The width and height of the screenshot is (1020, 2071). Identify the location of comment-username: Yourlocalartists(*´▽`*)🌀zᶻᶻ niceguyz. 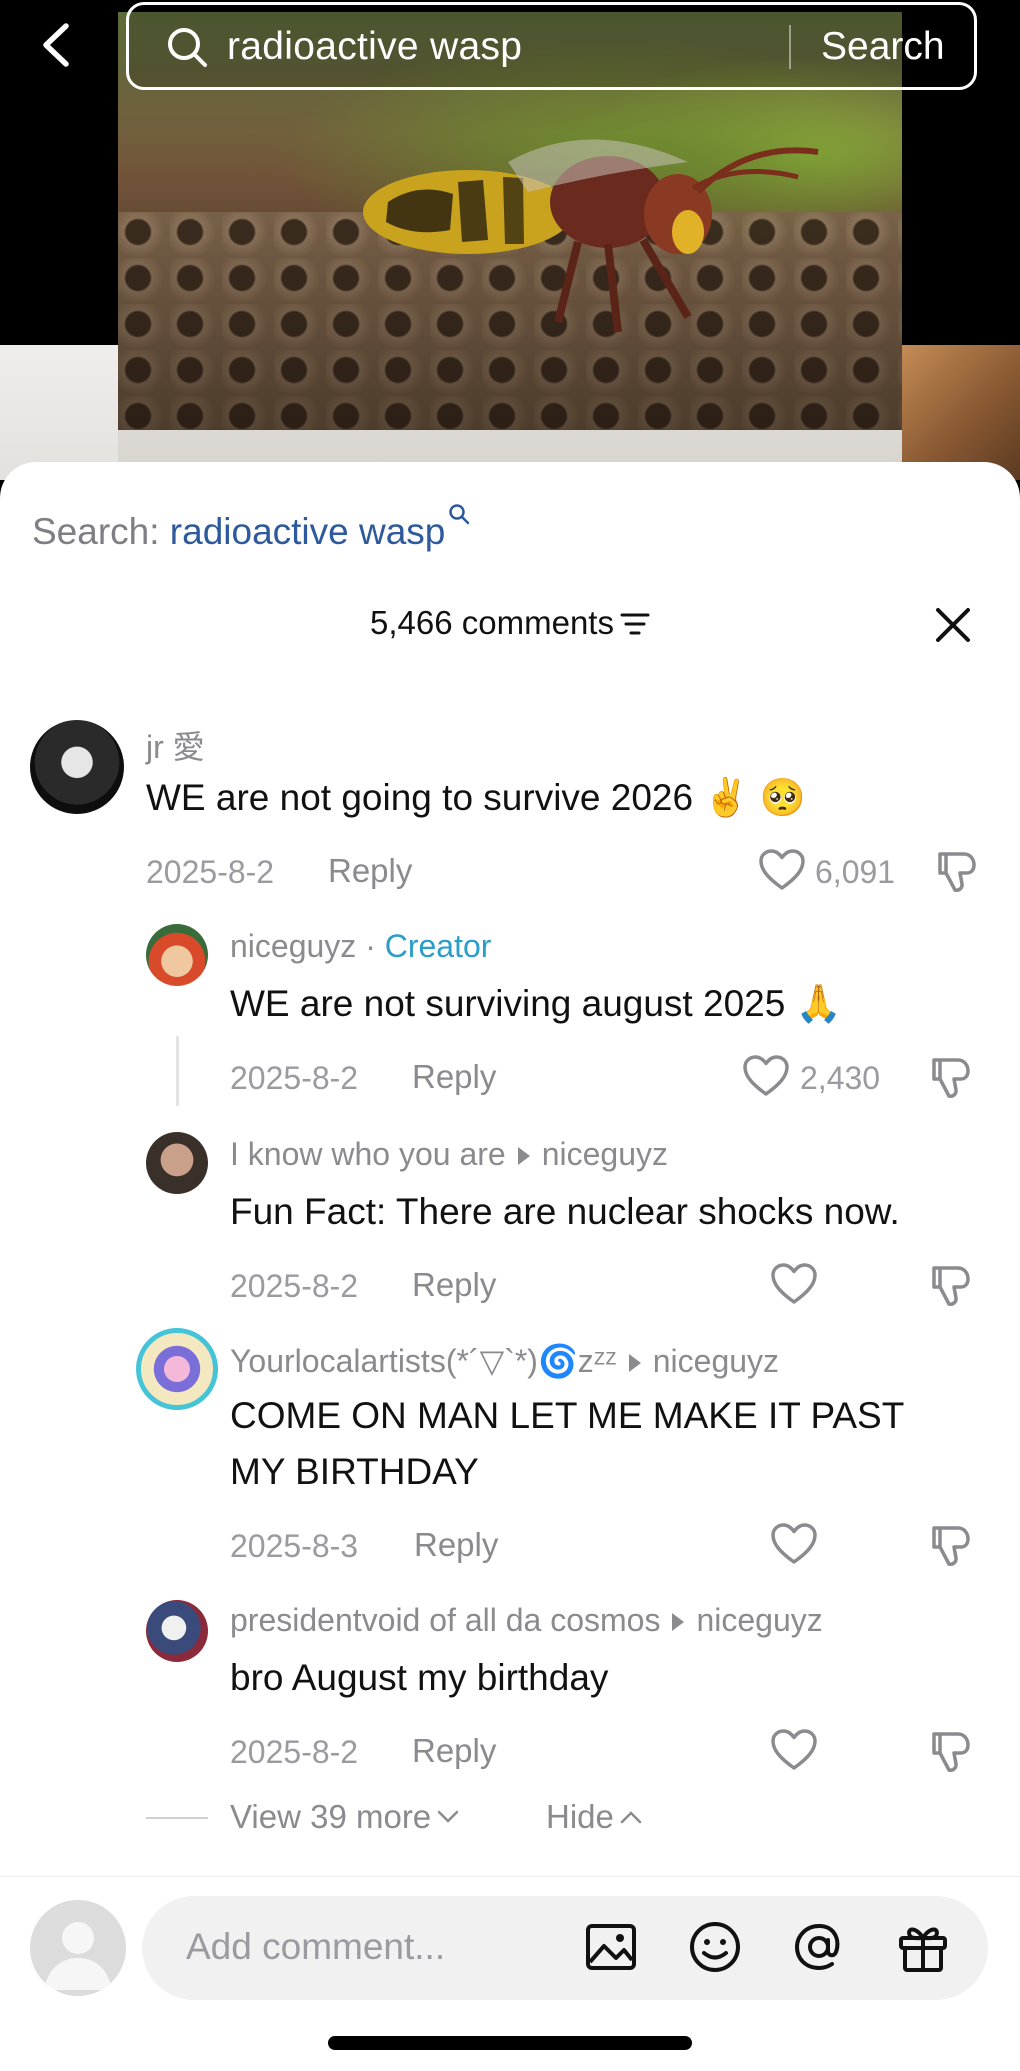
(504, 1361).